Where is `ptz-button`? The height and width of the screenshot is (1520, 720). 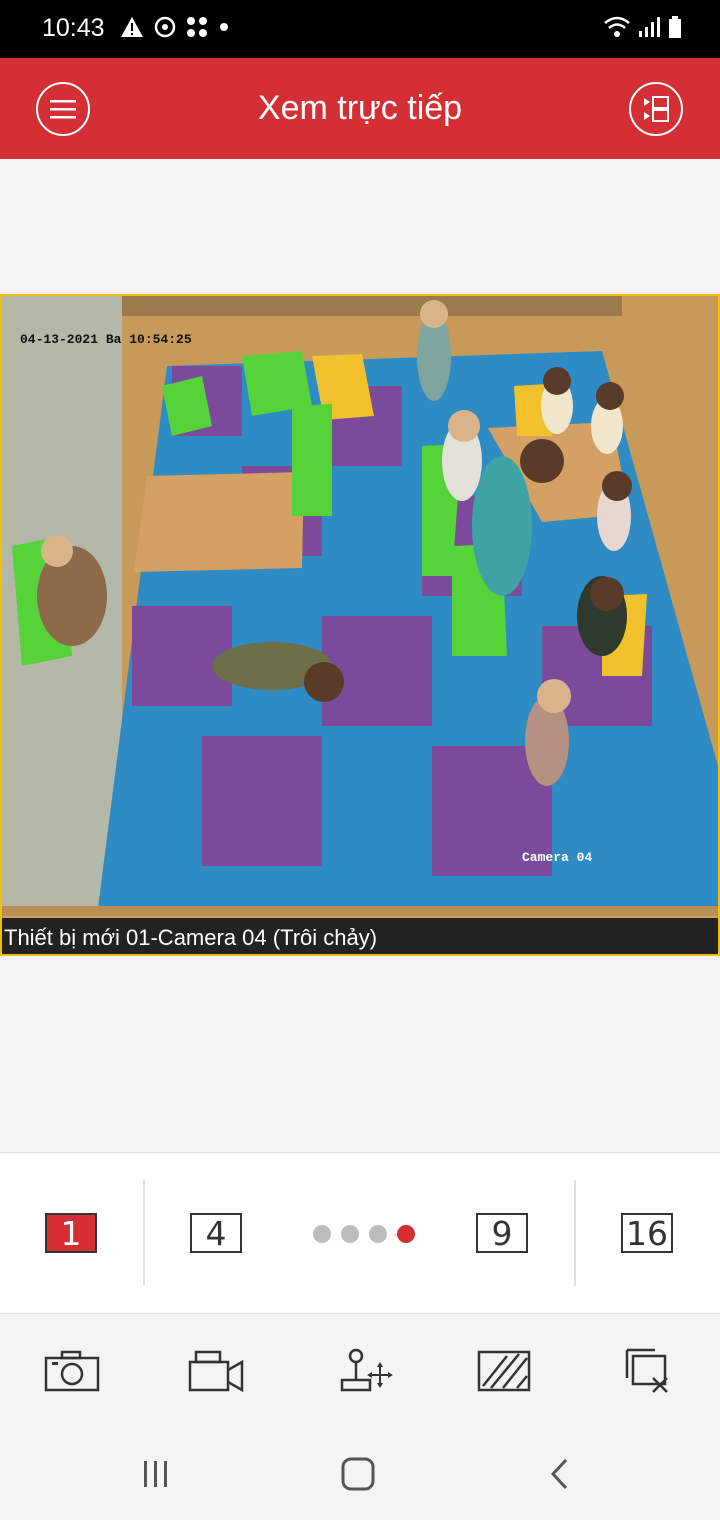 ptz-button is located at coordinates (366, 1371).